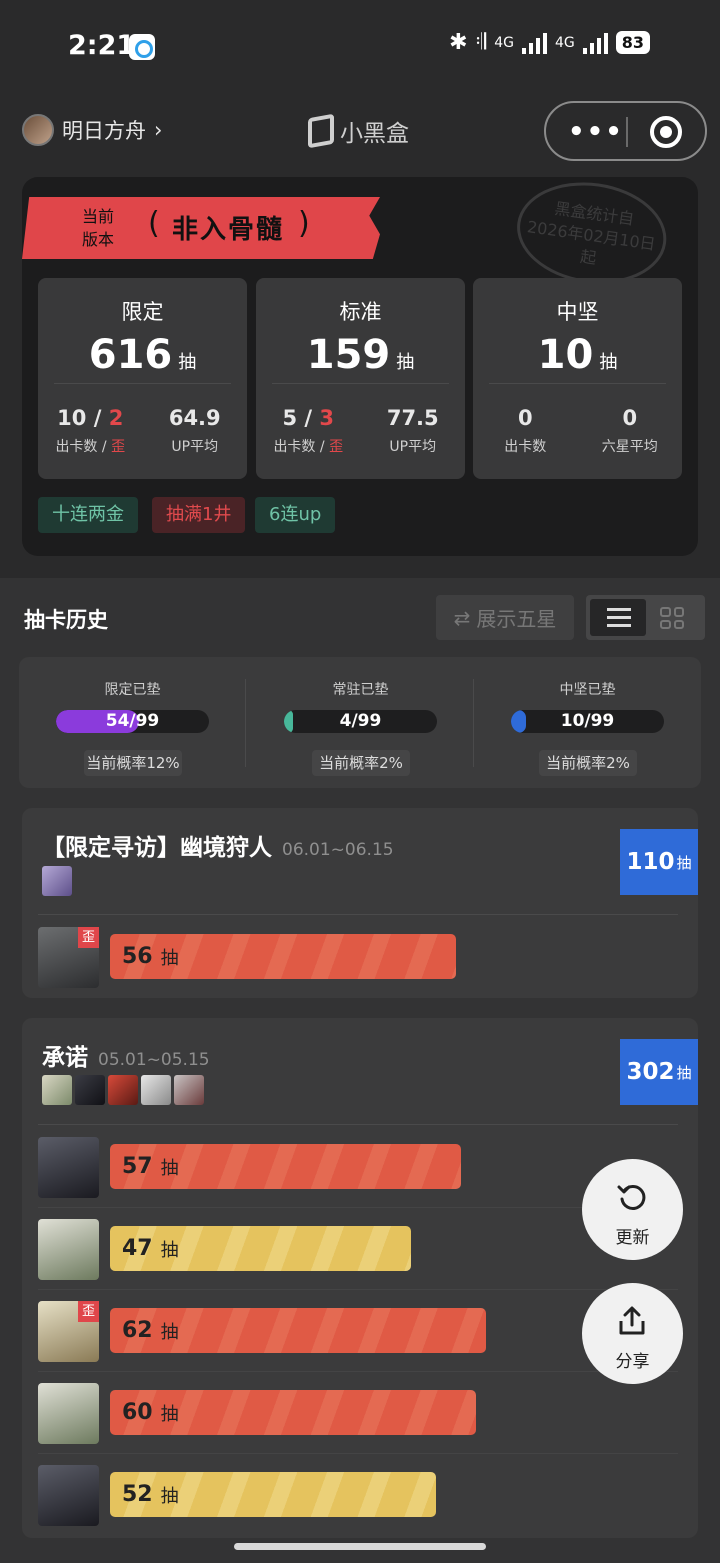 The width and height of the screenshot is (720, 1563). I want to click on show-five-star-toggle: ⇄ 展示五星, so click(505, 617).